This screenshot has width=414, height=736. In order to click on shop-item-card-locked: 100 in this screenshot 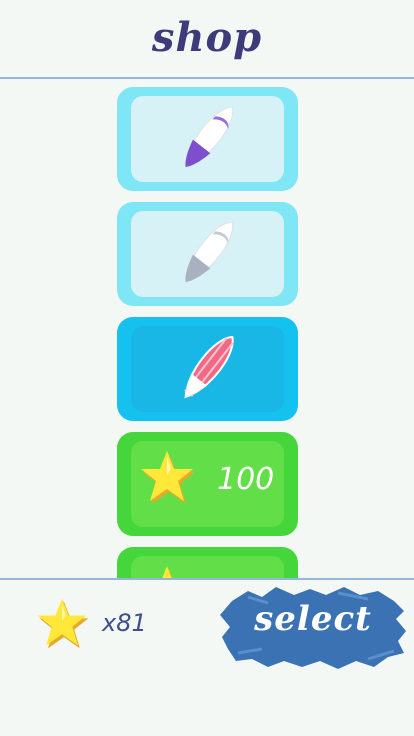, I will do `click(207, 484)`.